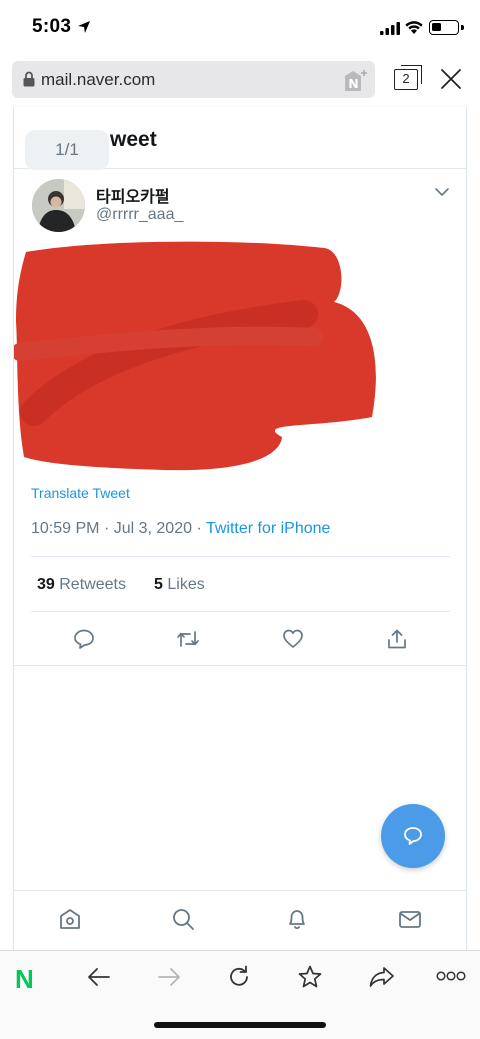  I want to click on translate-tweet-link: Translate Tweet, so click(80, 493).